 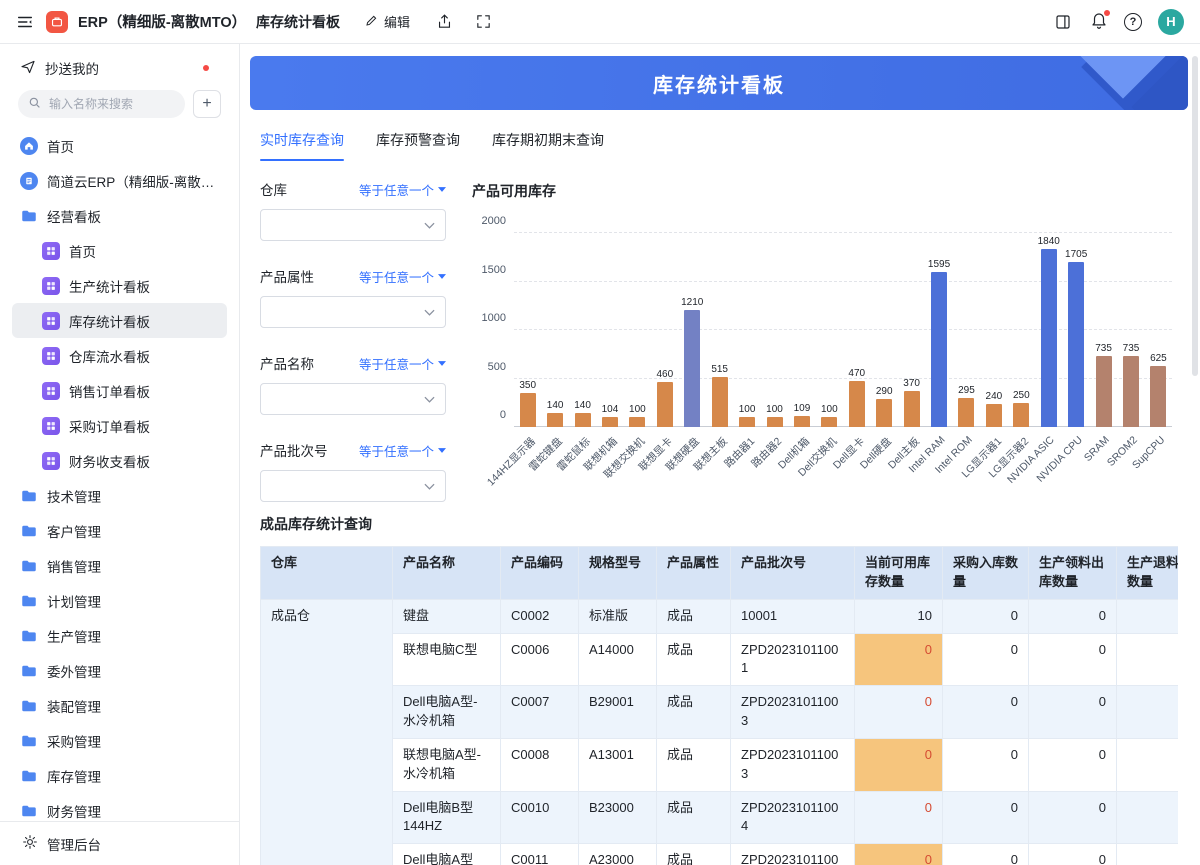 What do you see at coordinates (302, 145) in the screenshot?
I see `tab: 实时库存查询` at bounding box center [302, 145].